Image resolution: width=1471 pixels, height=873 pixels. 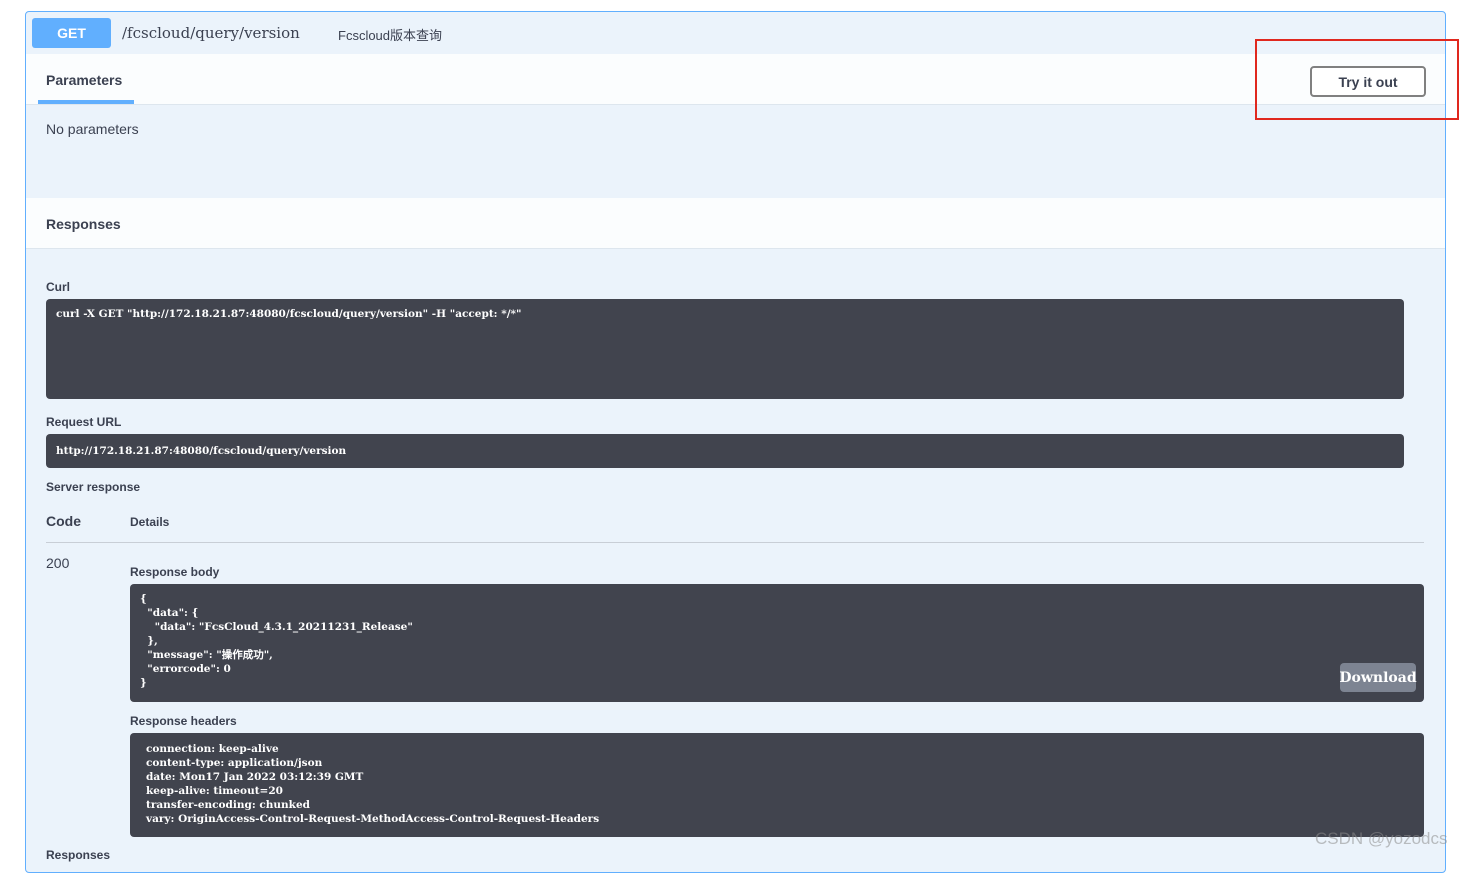 I want to click on server-response-label: Server response, so click(x=93, y=487).